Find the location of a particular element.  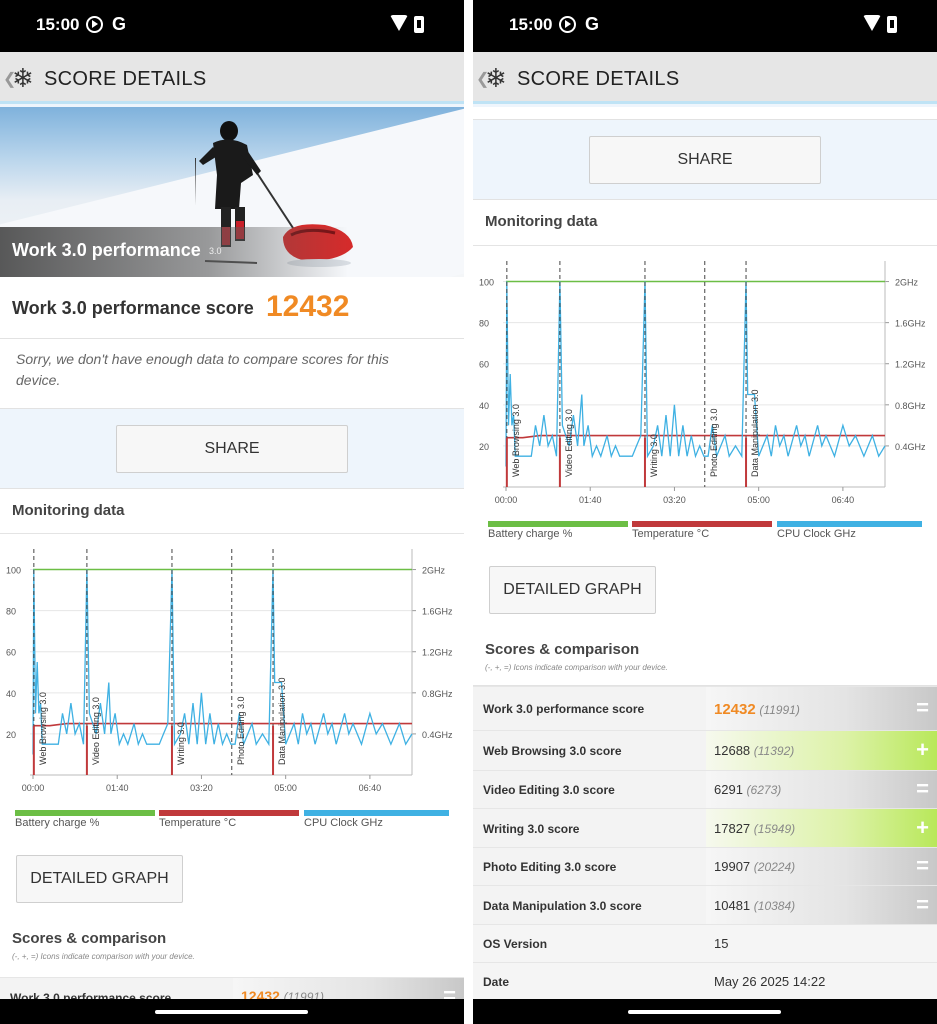

scores-title: Scores & comparison is located at coordinates (562, 649).